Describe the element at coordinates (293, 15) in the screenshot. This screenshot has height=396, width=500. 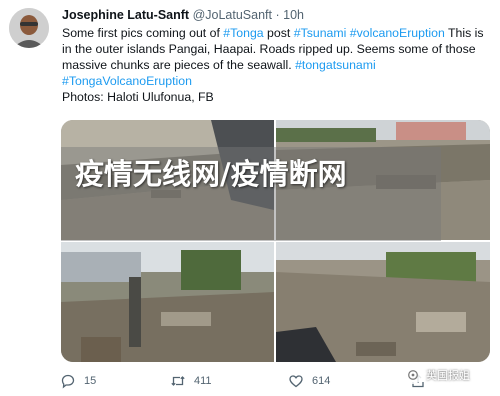
I see `timestamp: 10h` at that location.